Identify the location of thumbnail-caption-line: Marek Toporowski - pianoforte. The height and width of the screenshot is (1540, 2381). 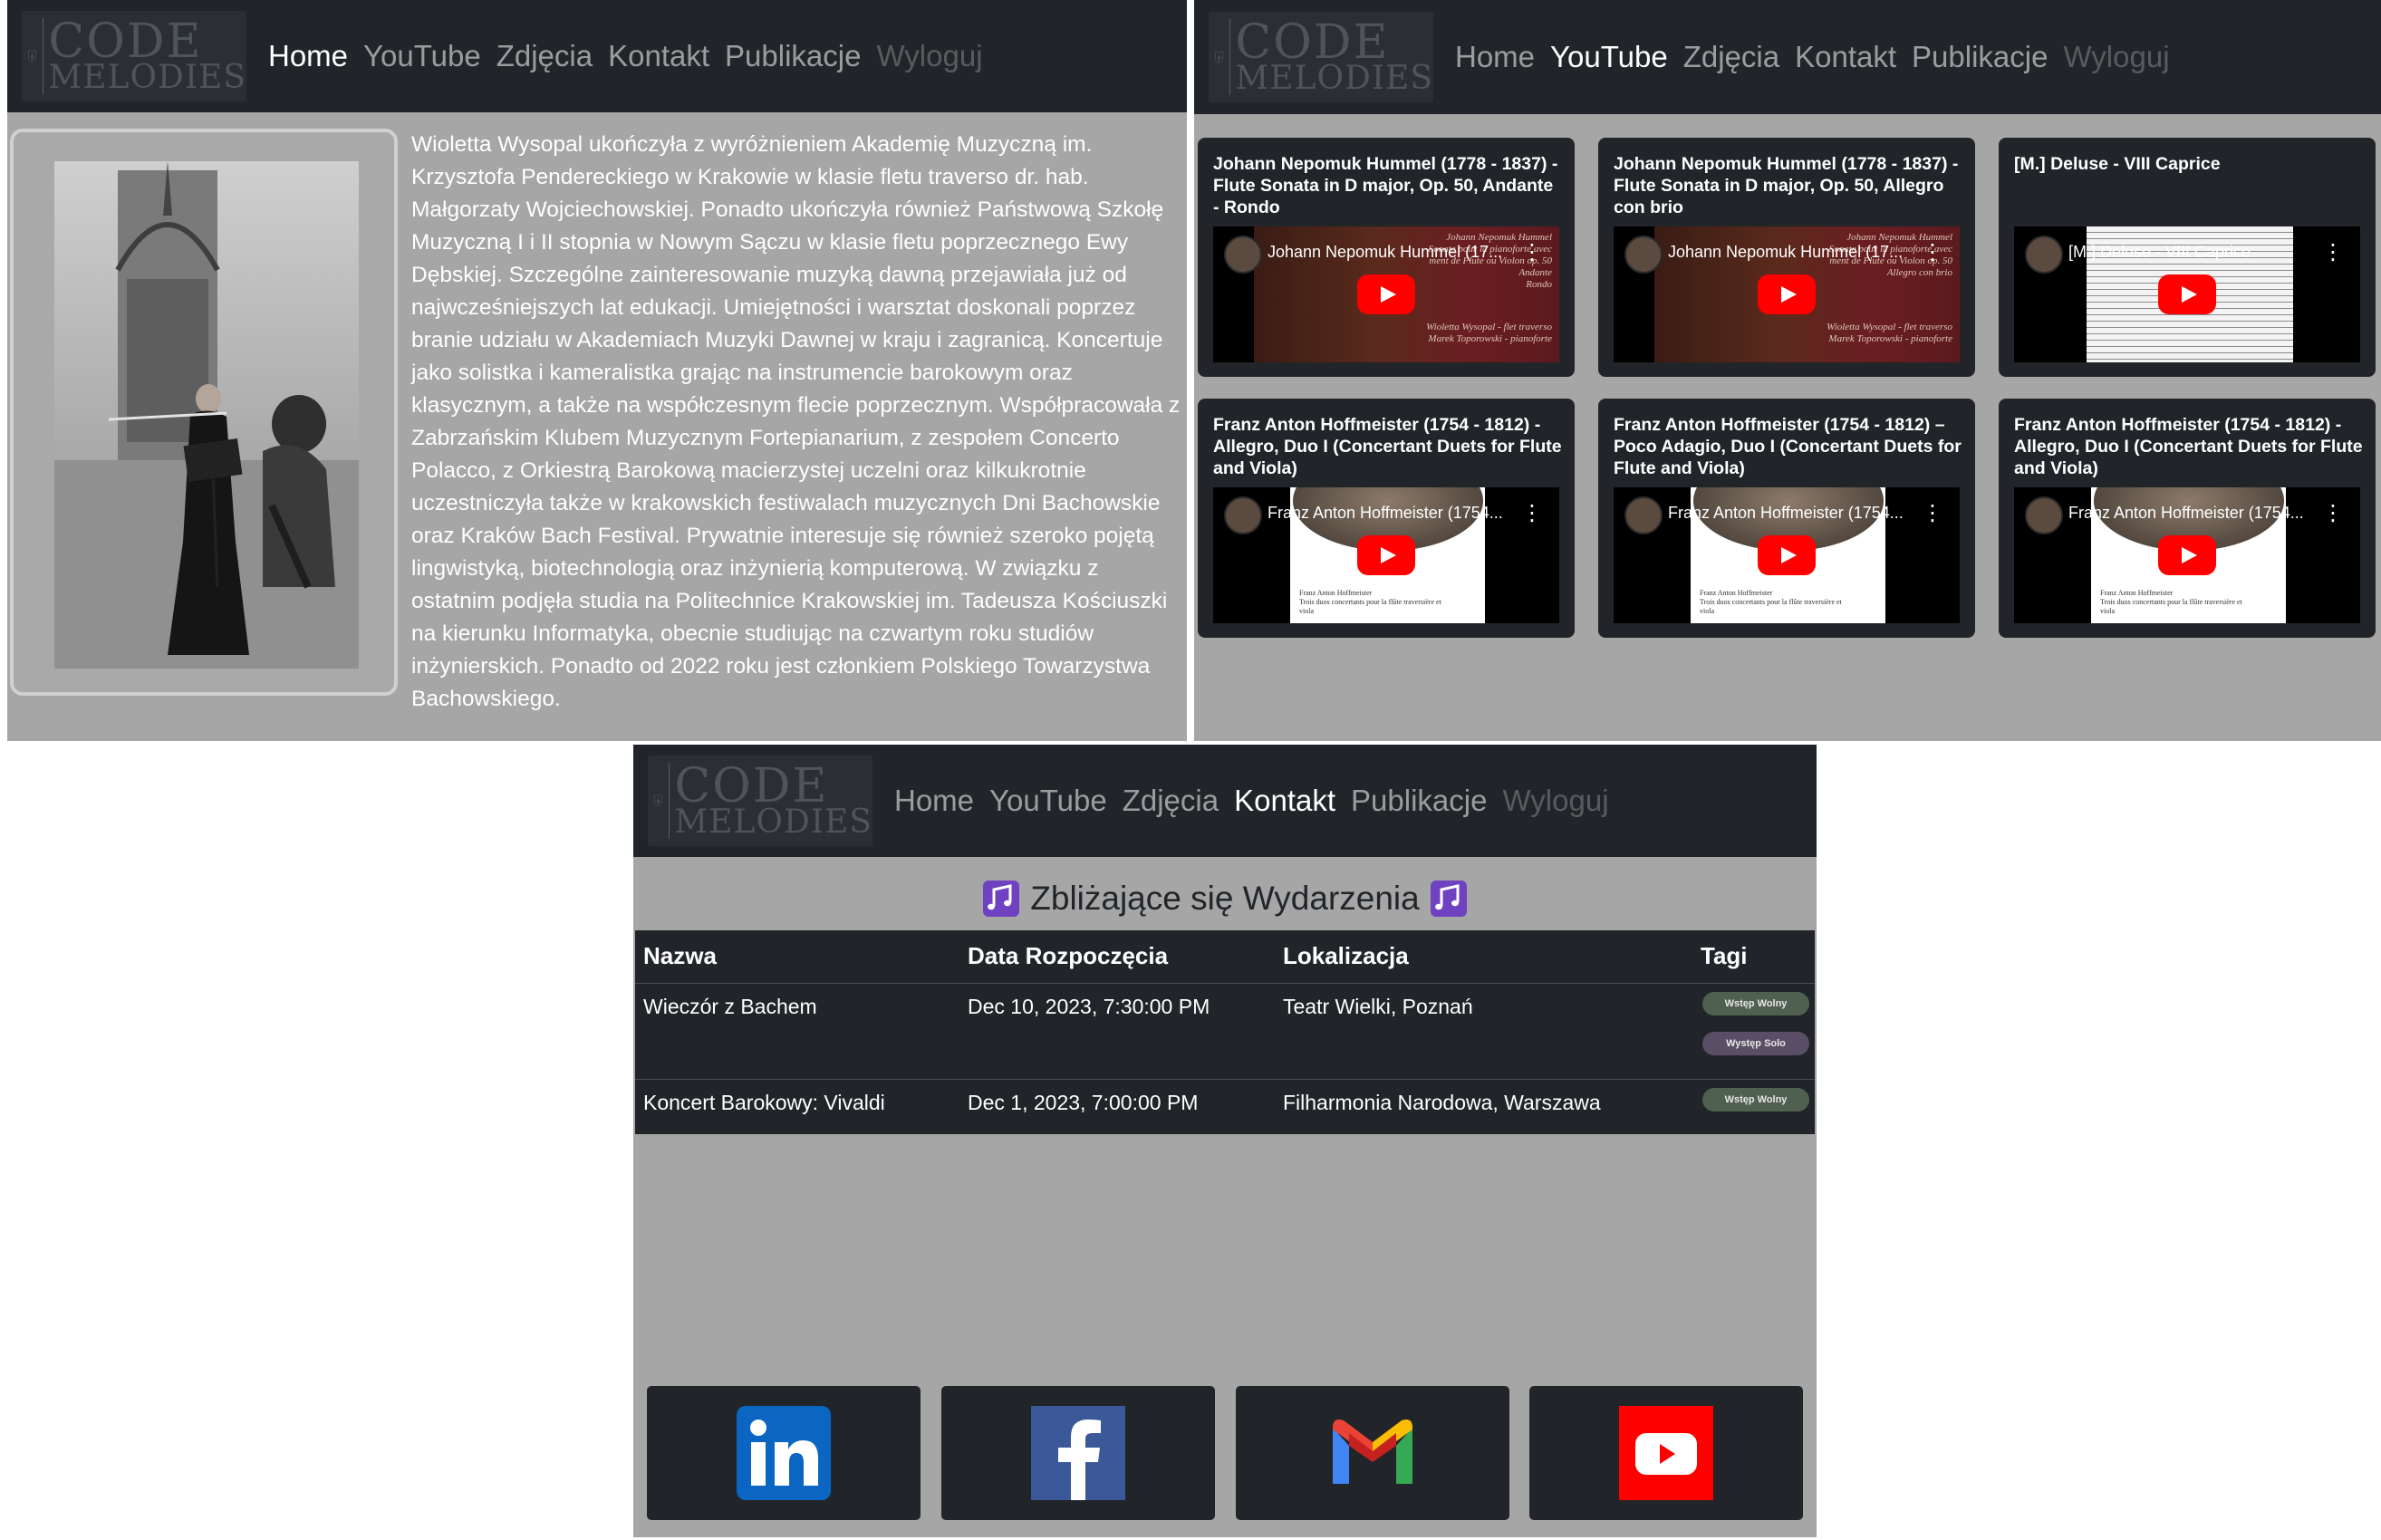
(1890, 338).